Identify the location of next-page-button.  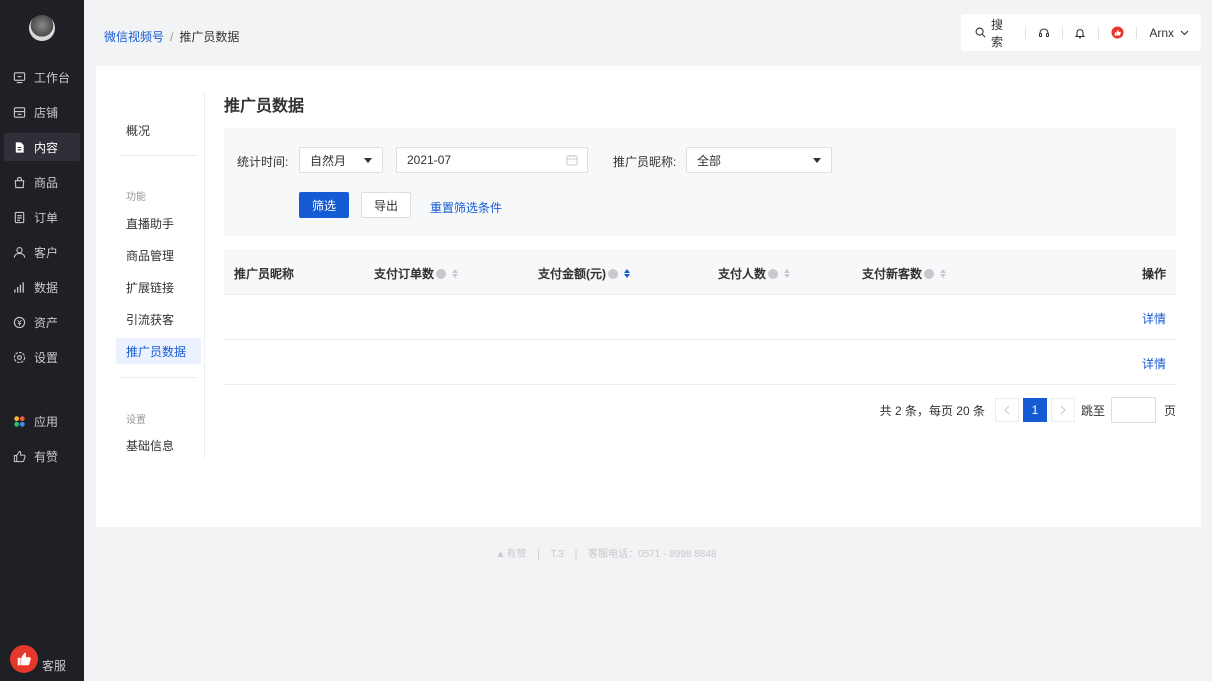
(1062, 410).